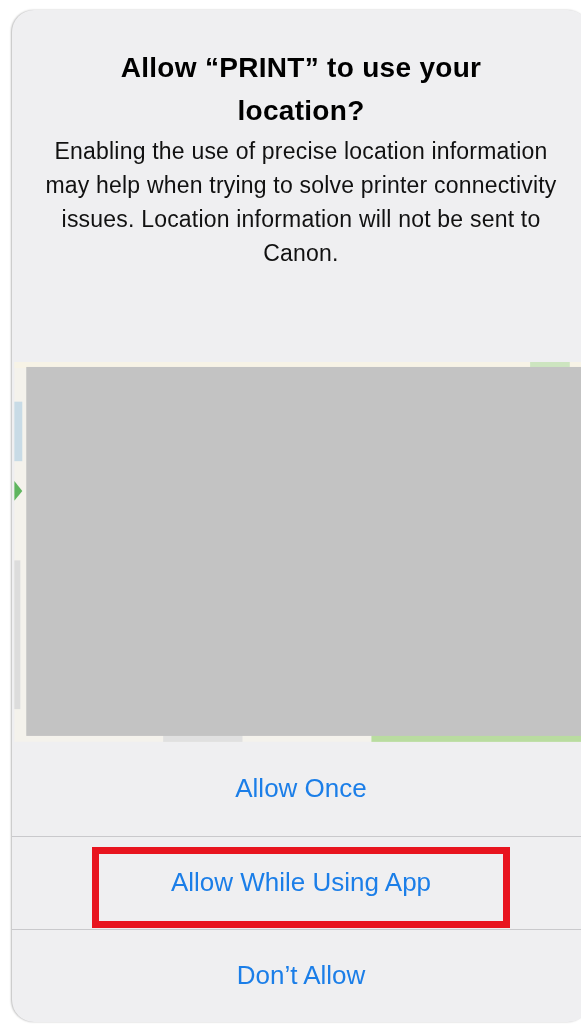 The width and height of the screenshot is (581, 1025). What do you see at coordinates (296, 975) in the screenshot?
I see `dialog-button: Don’t Allow` at bounding box center [296, 975].